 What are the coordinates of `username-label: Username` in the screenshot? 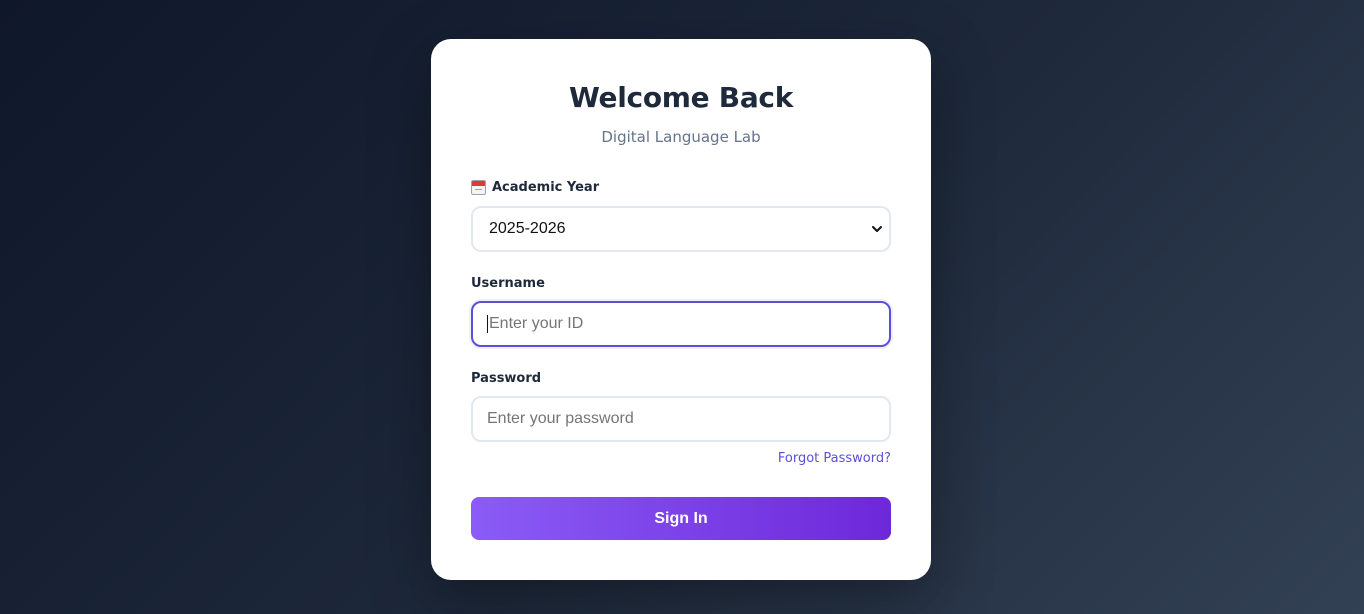 It's located at (508, 283).